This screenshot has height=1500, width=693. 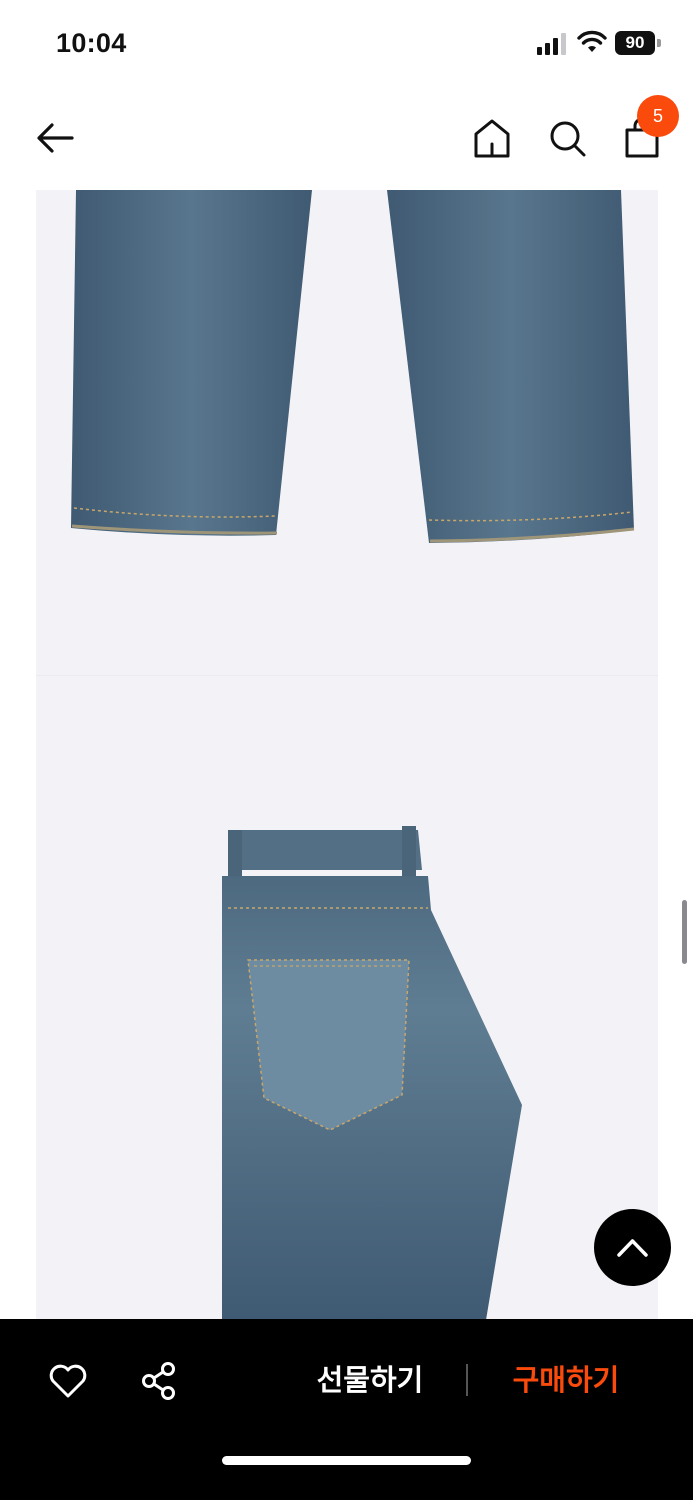 I want to click on search-icon, so click(x=567, y=138).